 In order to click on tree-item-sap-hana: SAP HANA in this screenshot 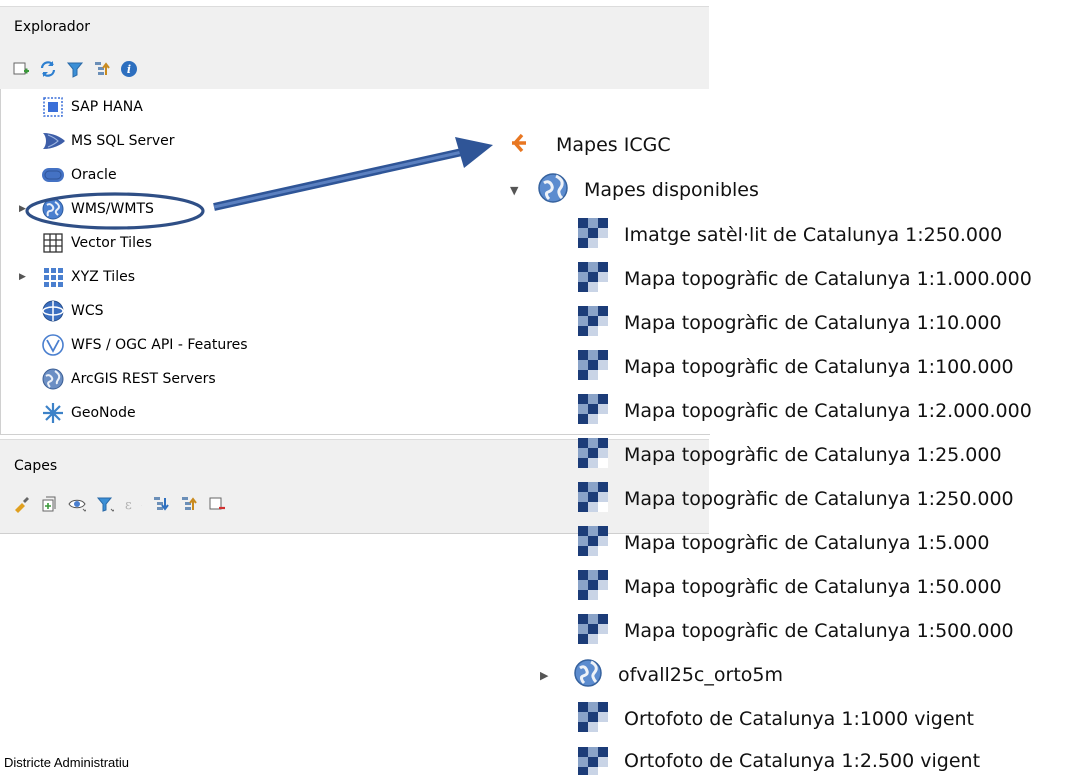, I will do `click(355, 107)`.